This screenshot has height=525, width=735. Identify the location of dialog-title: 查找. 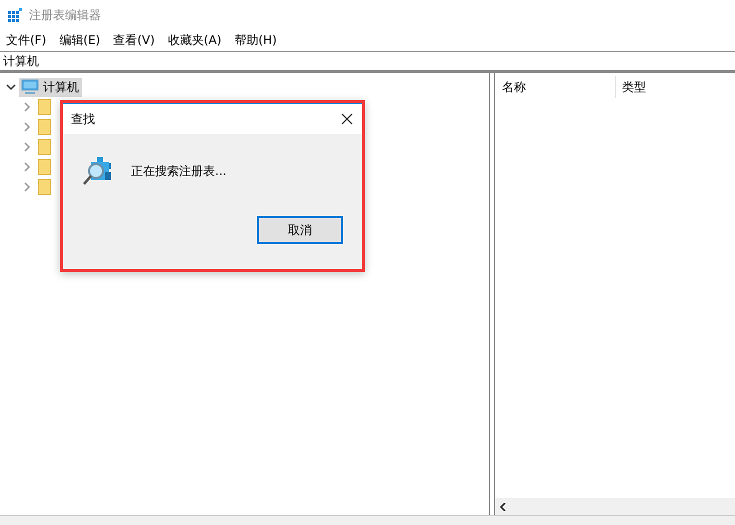
(83, 119).